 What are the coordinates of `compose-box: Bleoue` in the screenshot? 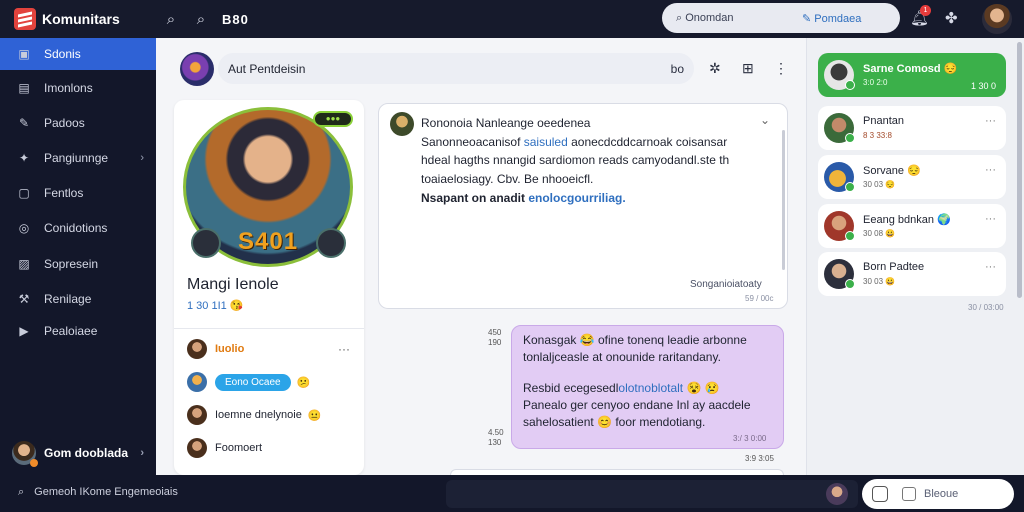 It's located at (938, 494).